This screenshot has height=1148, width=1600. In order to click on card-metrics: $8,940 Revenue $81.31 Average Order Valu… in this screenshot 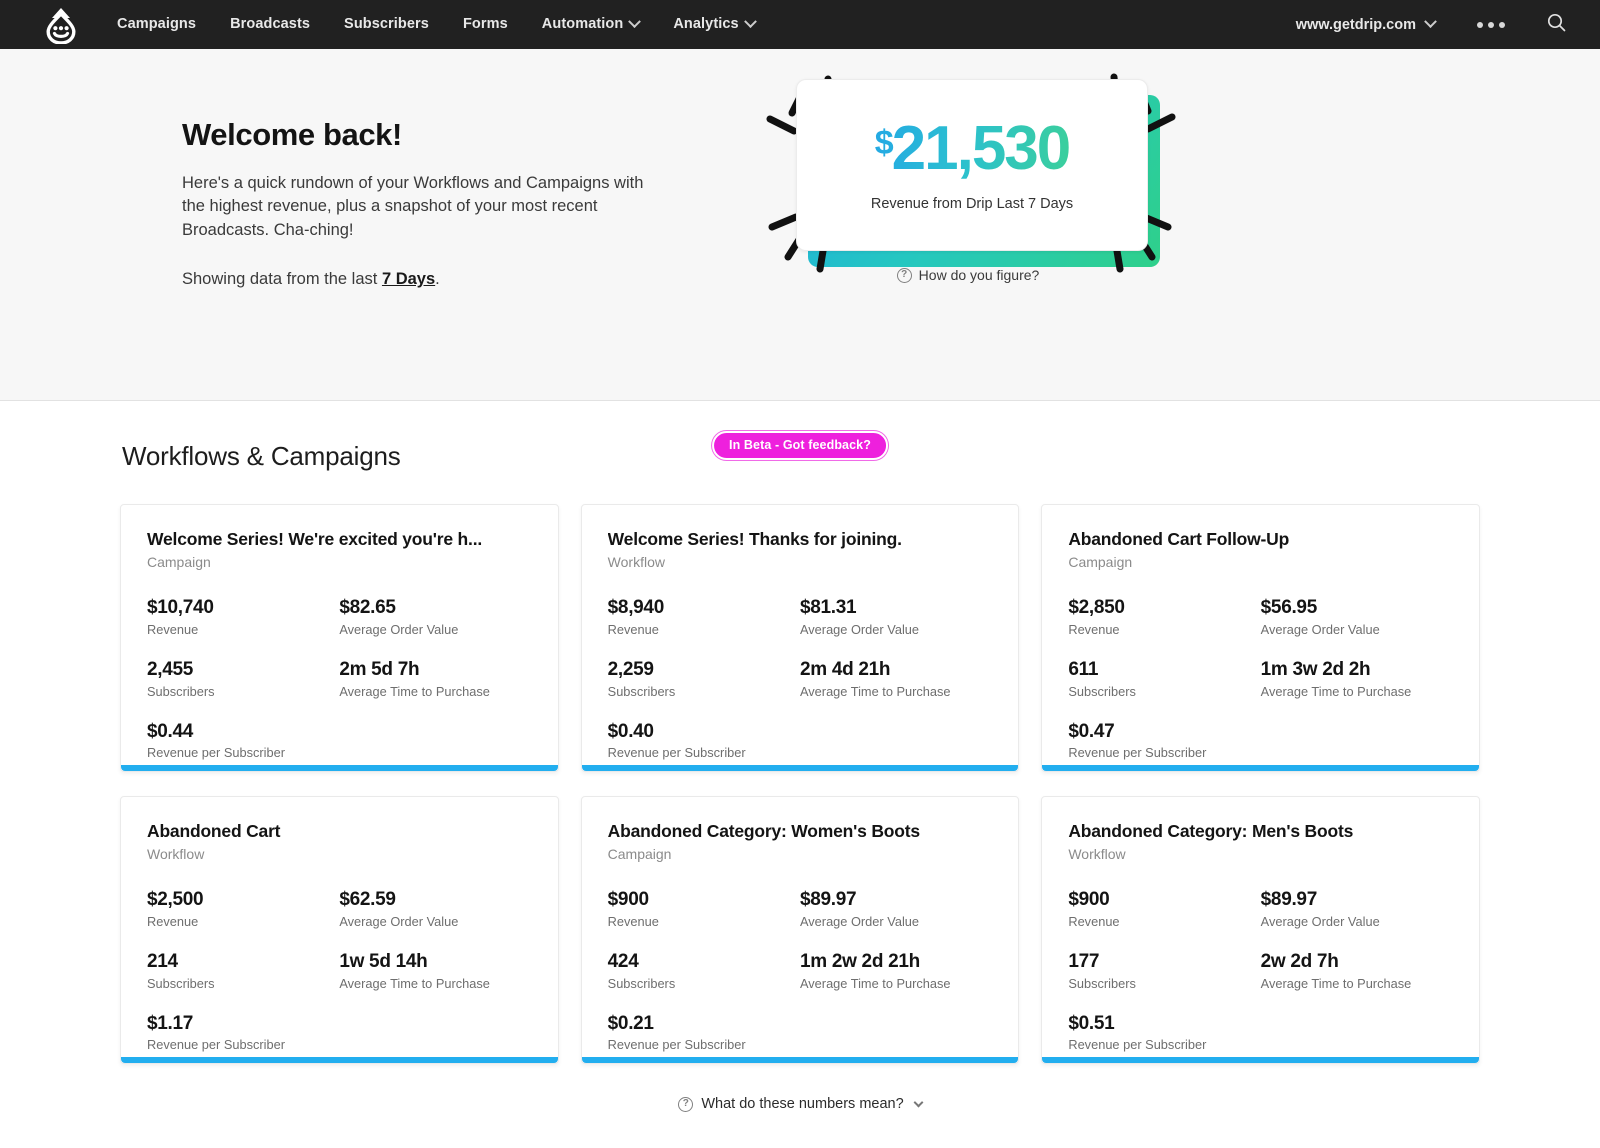, I will do `click(800, 678)`.